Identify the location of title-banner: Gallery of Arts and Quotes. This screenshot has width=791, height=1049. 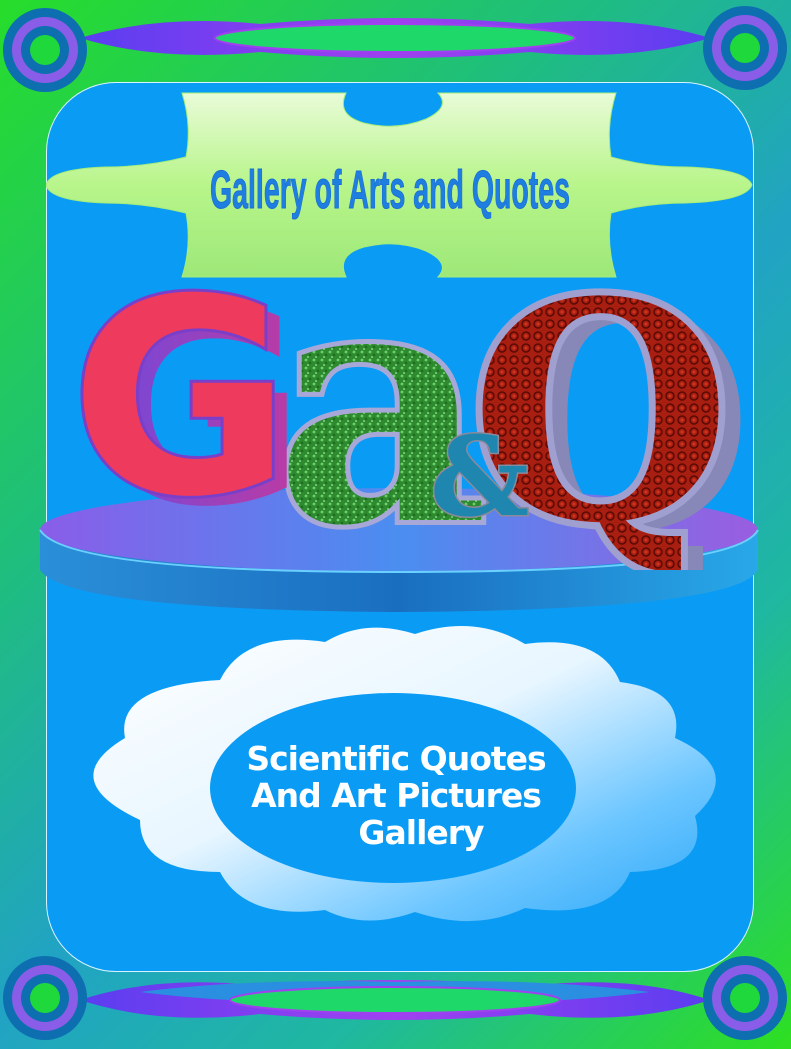
(390, 190).